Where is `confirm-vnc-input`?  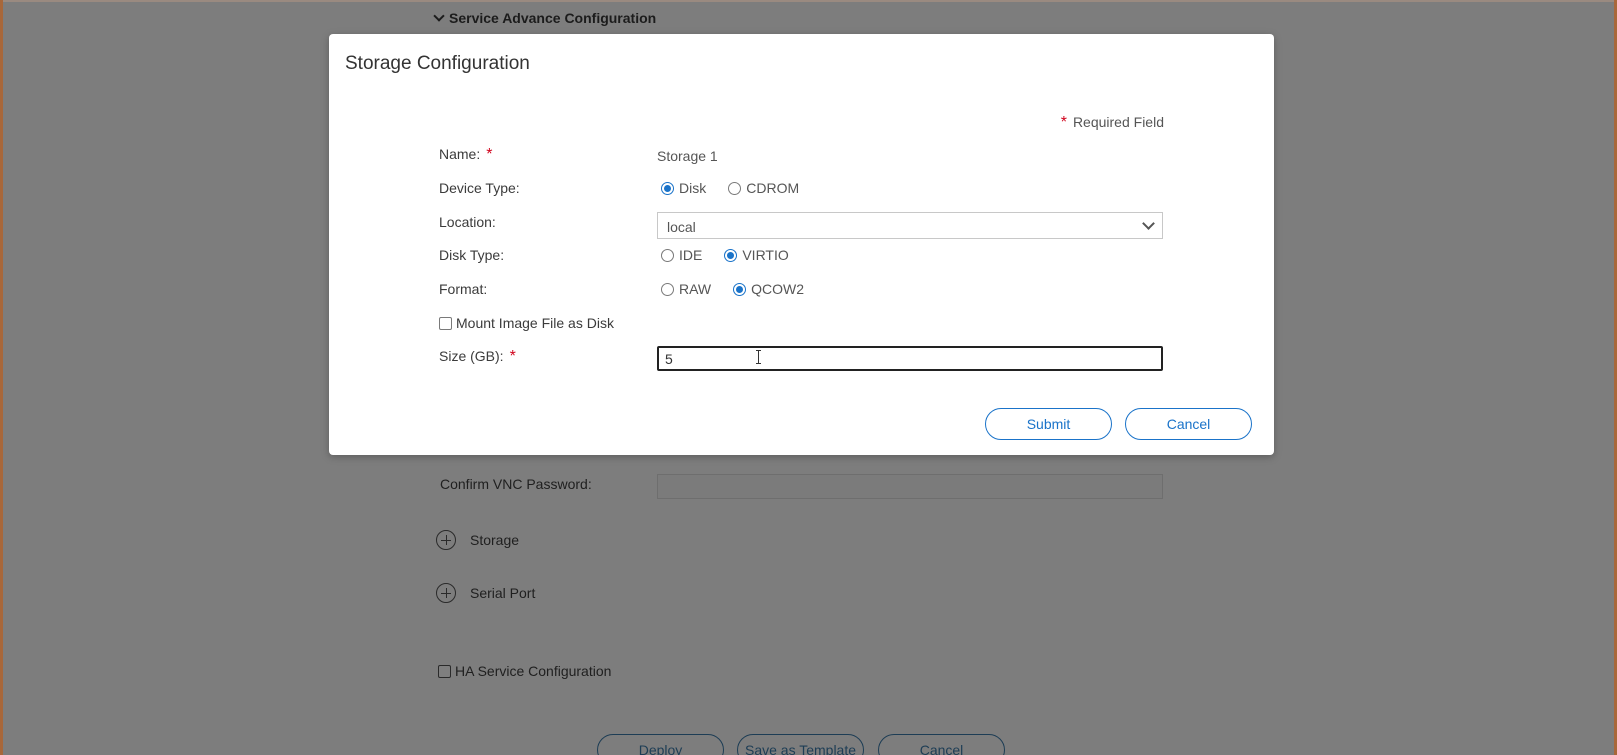
confirm-vnc-input is located at coordinates (910, 486).